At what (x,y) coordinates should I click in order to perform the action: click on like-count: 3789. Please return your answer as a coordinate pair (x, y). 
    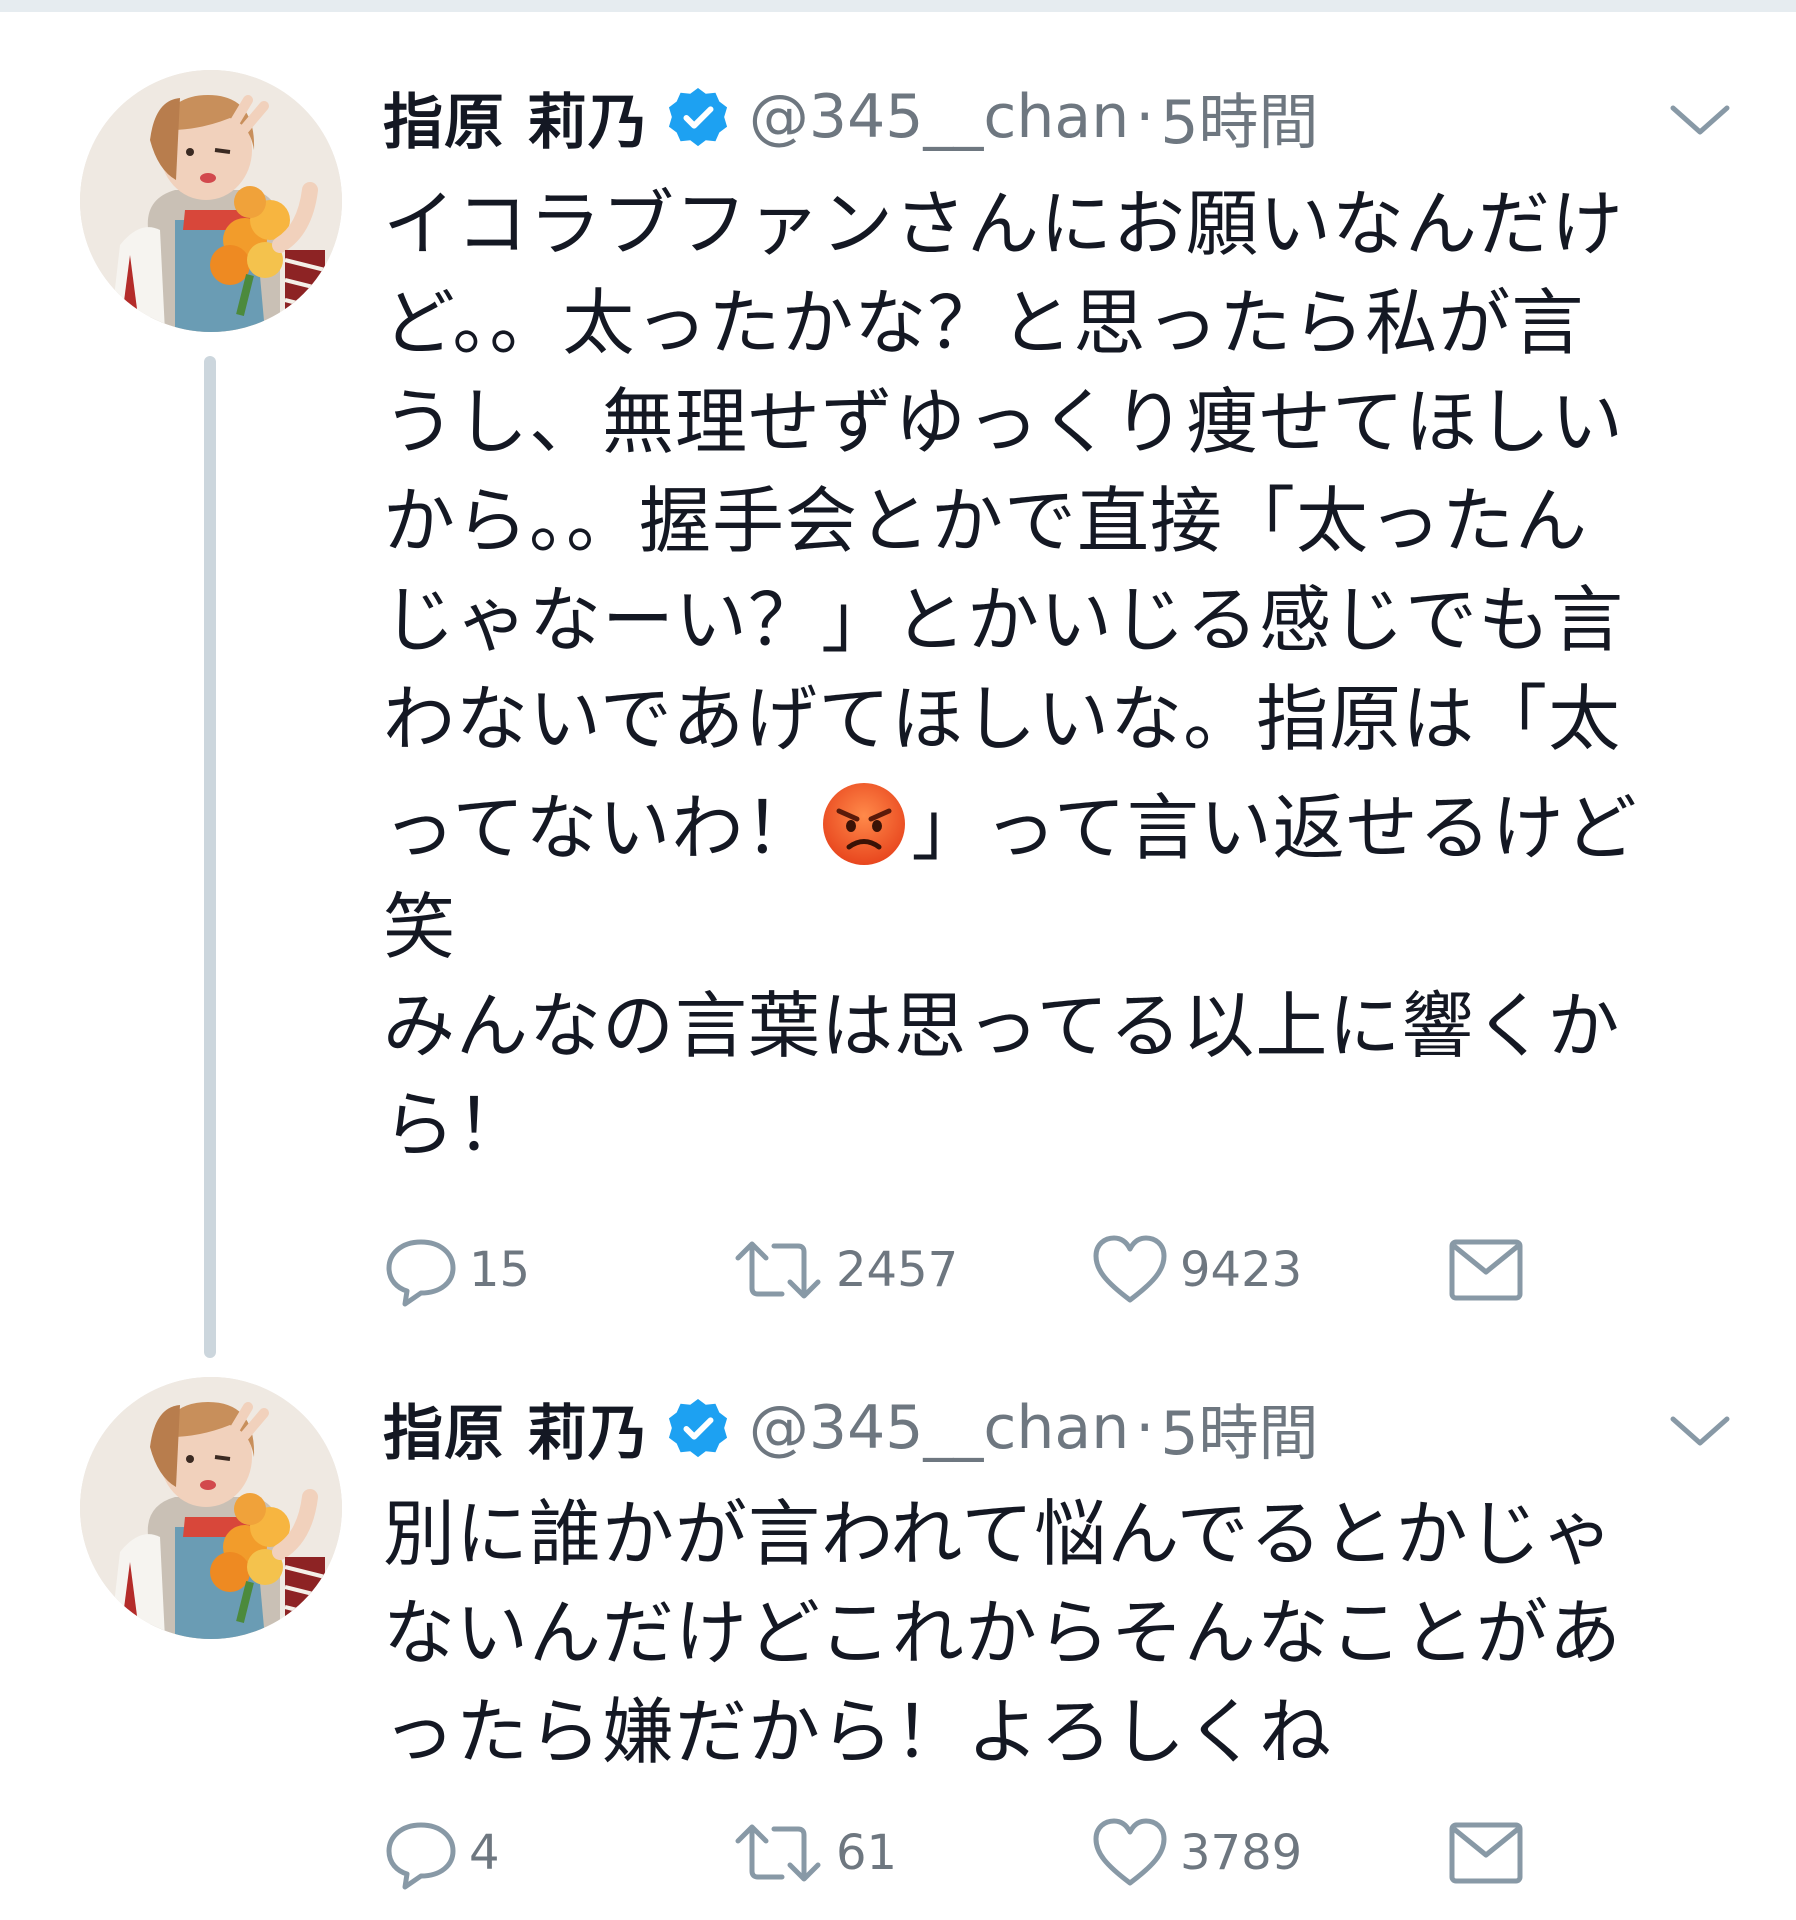
    Looking at the image, I should click on (1241, 1853).